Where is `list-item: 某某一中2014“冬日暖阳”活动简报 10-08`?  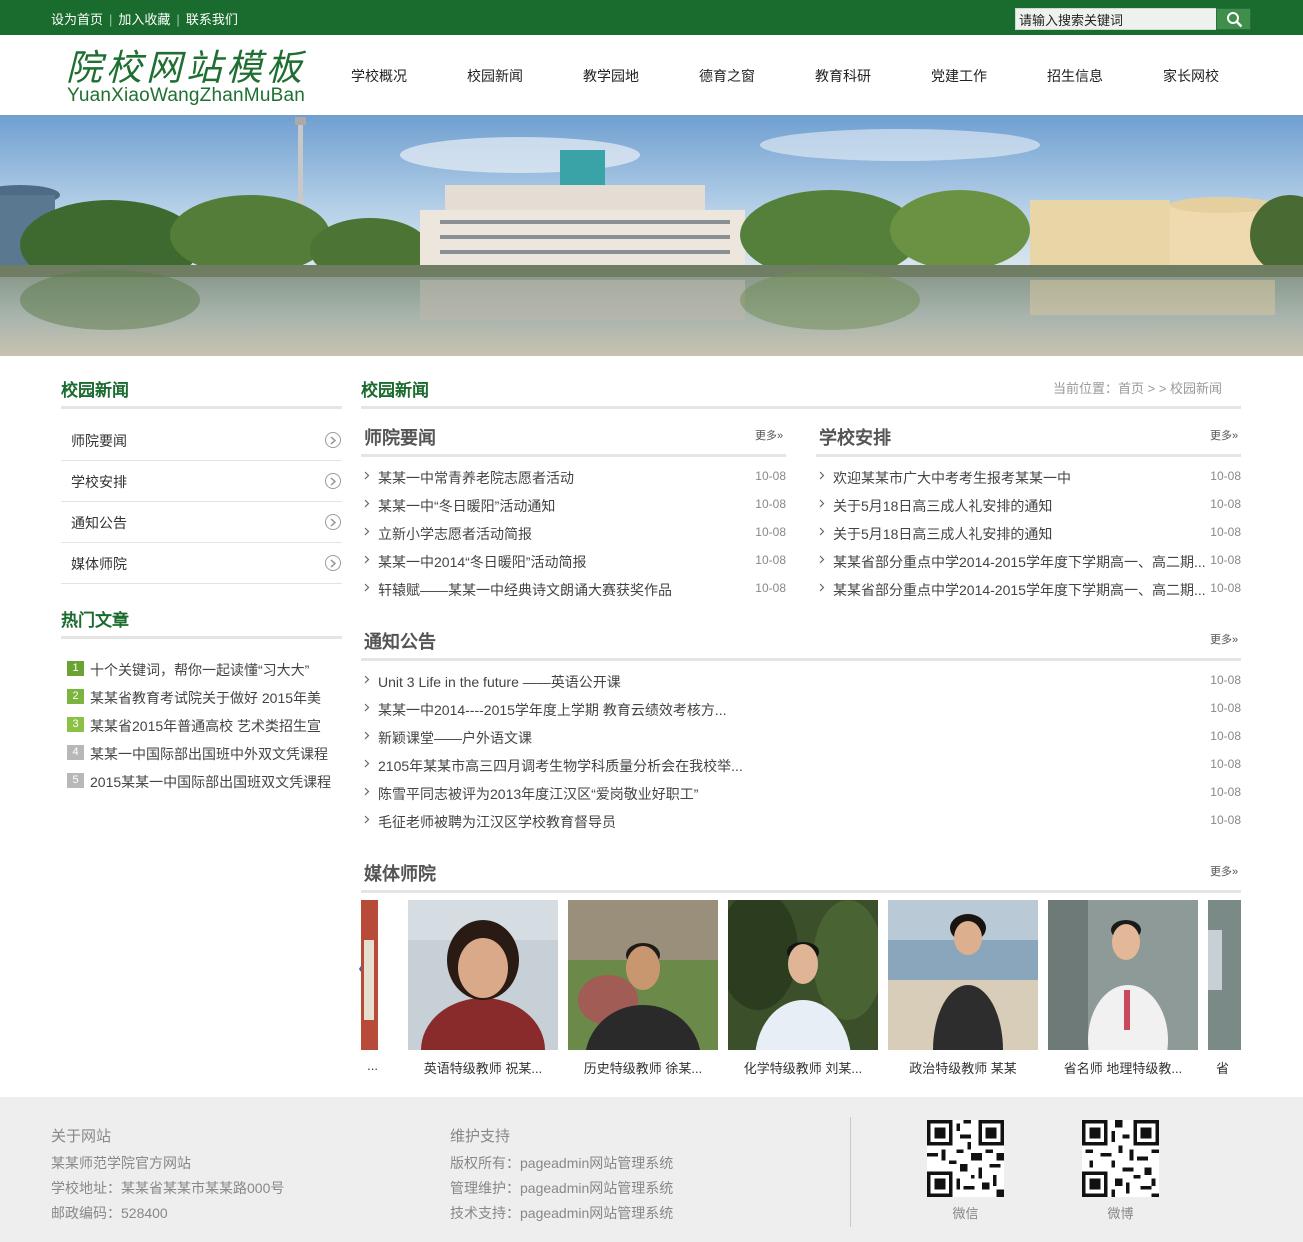
list-item: 某某一中2014“冬日暖阳”活动简报 10-08 is located at coordinates (573, 561).